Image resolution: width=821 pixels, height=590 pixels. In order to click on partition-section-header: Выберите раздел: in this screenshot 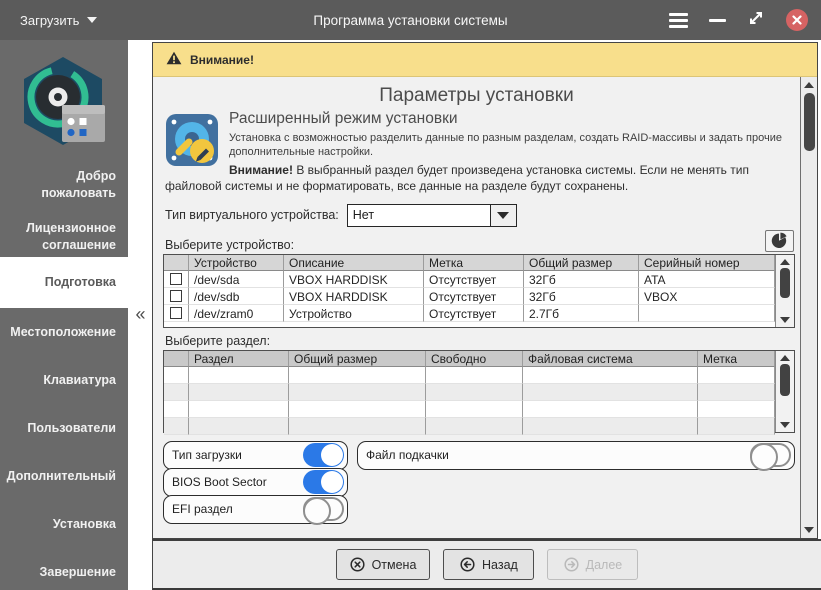, I will do `click(480, 341)`.